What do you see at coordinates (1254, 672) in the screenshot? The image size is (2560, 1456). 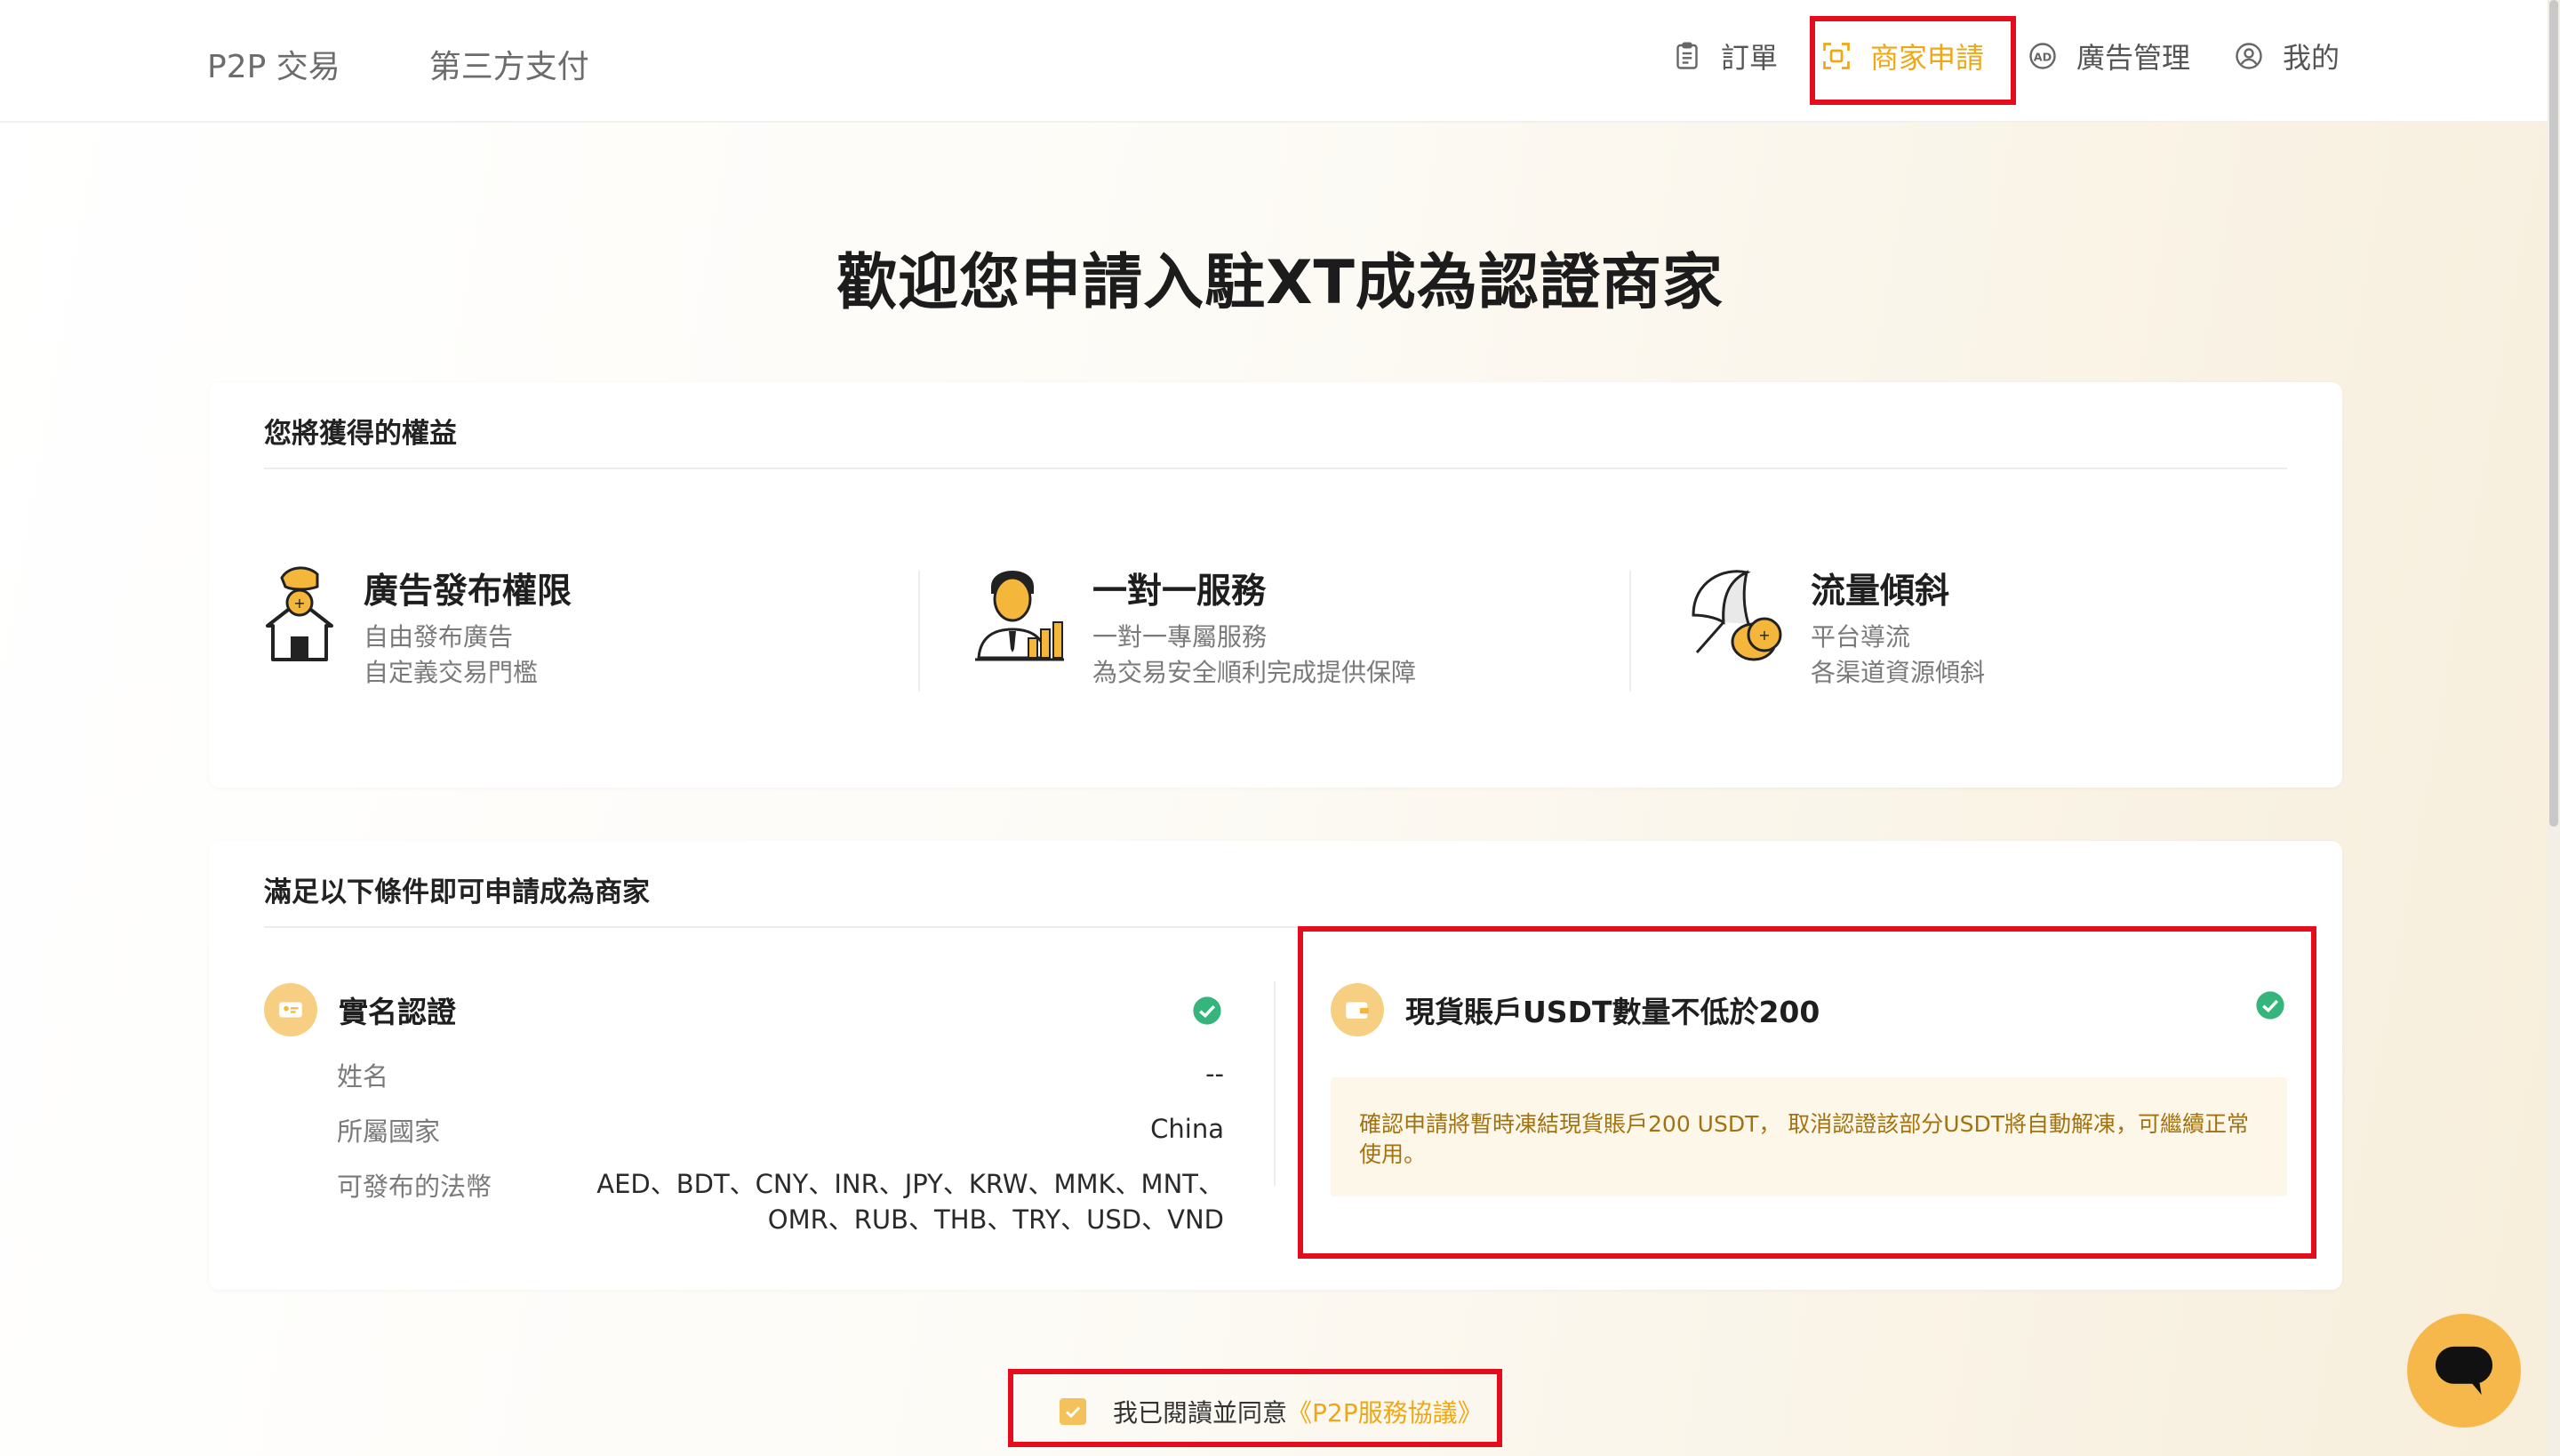 I see `benefit-desc: 為交易安全順利完成提供保障` at bounding box center [1254, 672].